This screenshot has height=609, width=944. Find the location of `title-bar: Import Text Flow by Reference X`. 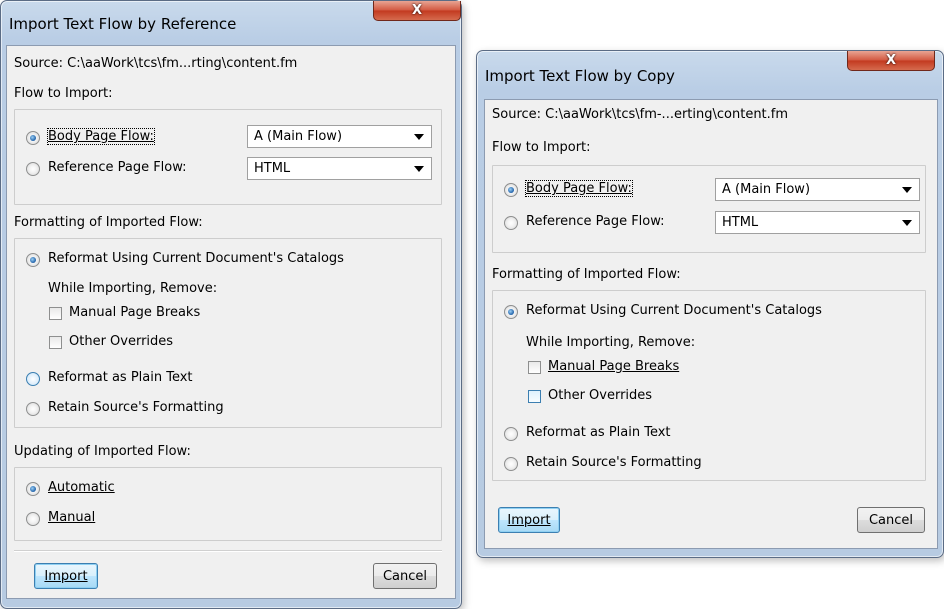

title-bar: Import Text Flow by Reference X is located at coordinates (231, 23).